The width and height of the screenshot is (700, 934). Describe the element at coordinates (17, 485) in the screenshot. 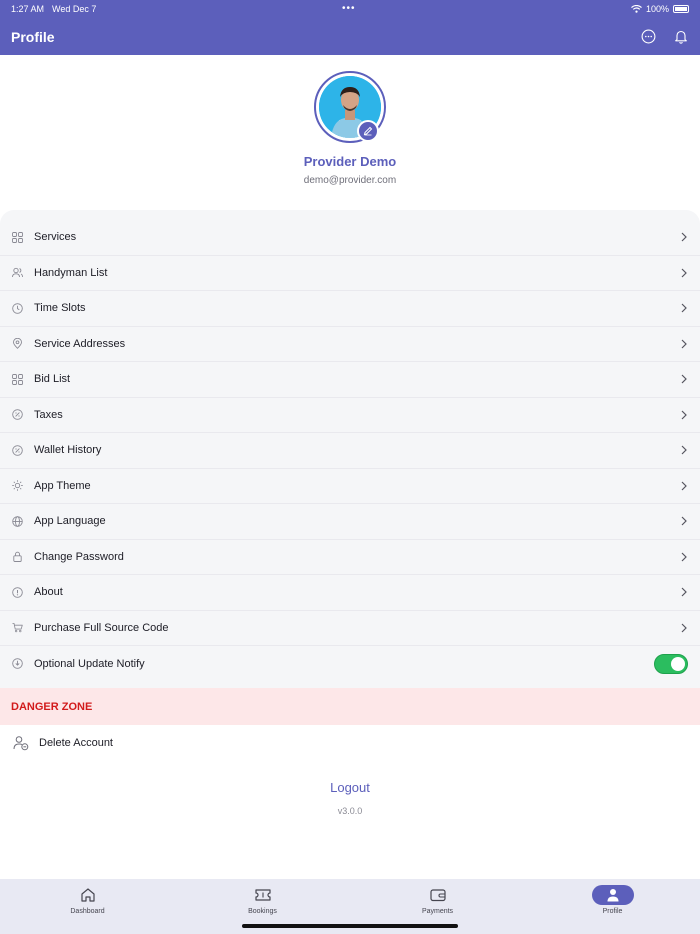

I see `sun-icon` at that location.